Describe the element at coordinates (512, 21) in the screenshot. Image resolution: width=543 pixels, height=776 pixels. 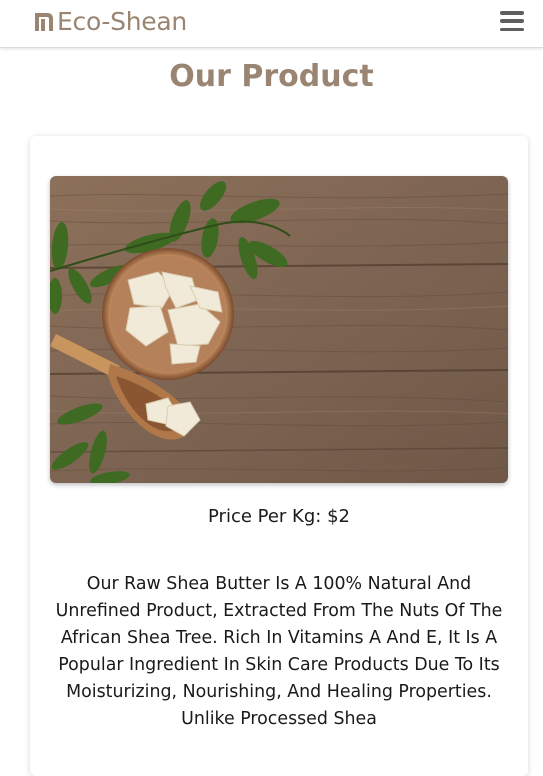
I see `hamburger-menu-icon` at that location.